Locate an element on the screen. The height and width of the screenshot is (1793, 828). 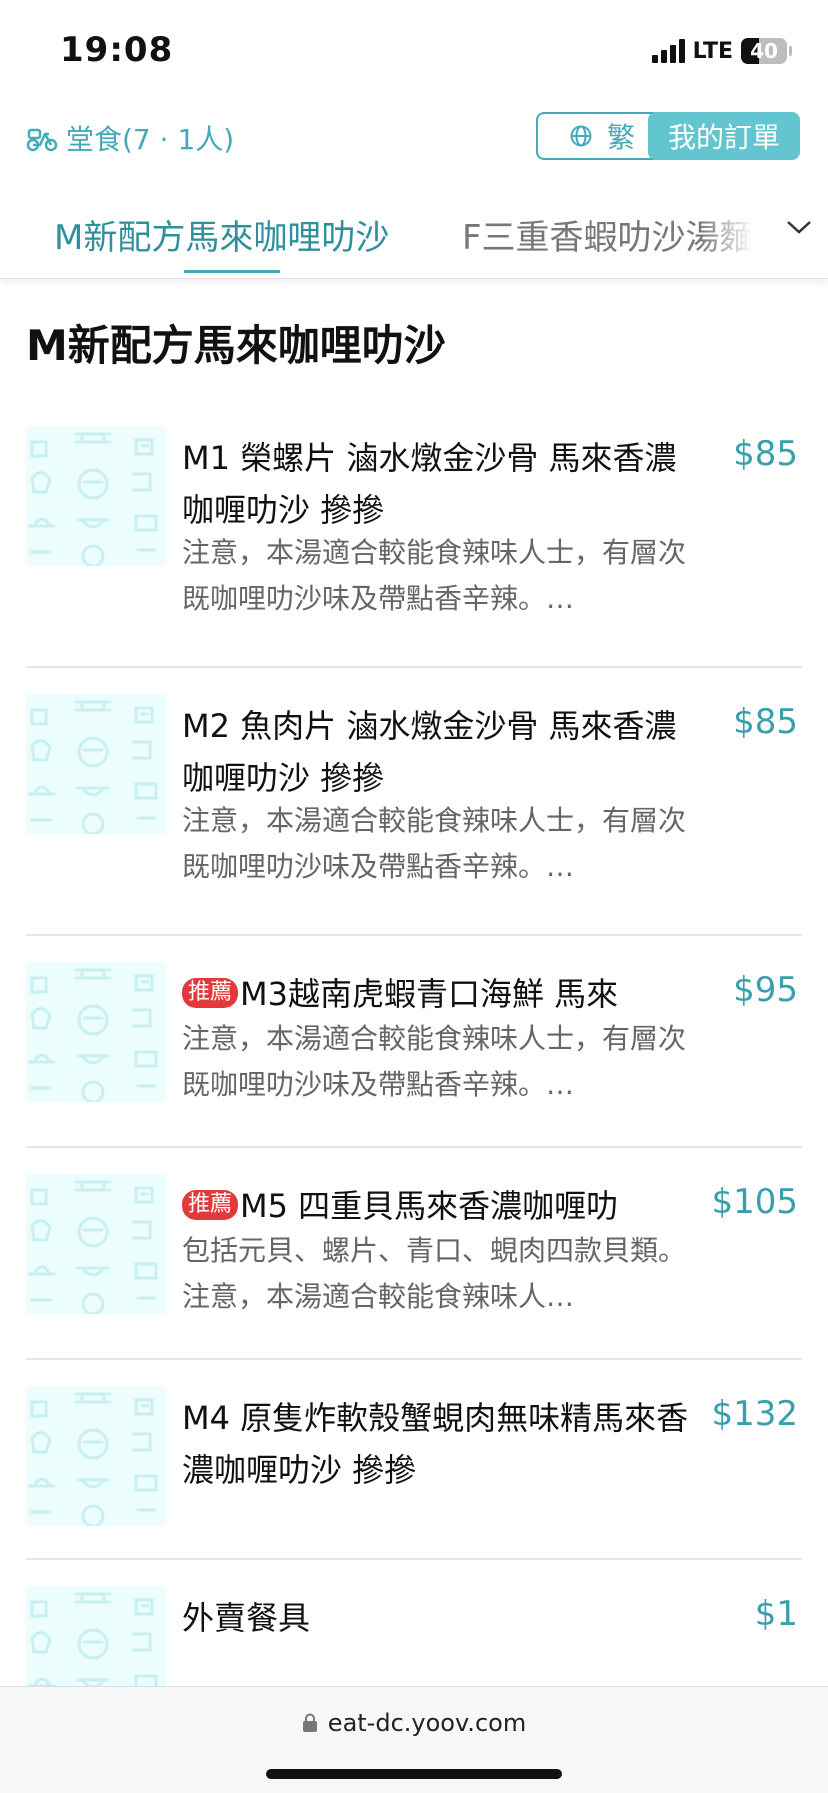
top-bar: 堂食(7 · 1人) 繁 我的訂單 is located at coordinates (414, 140).